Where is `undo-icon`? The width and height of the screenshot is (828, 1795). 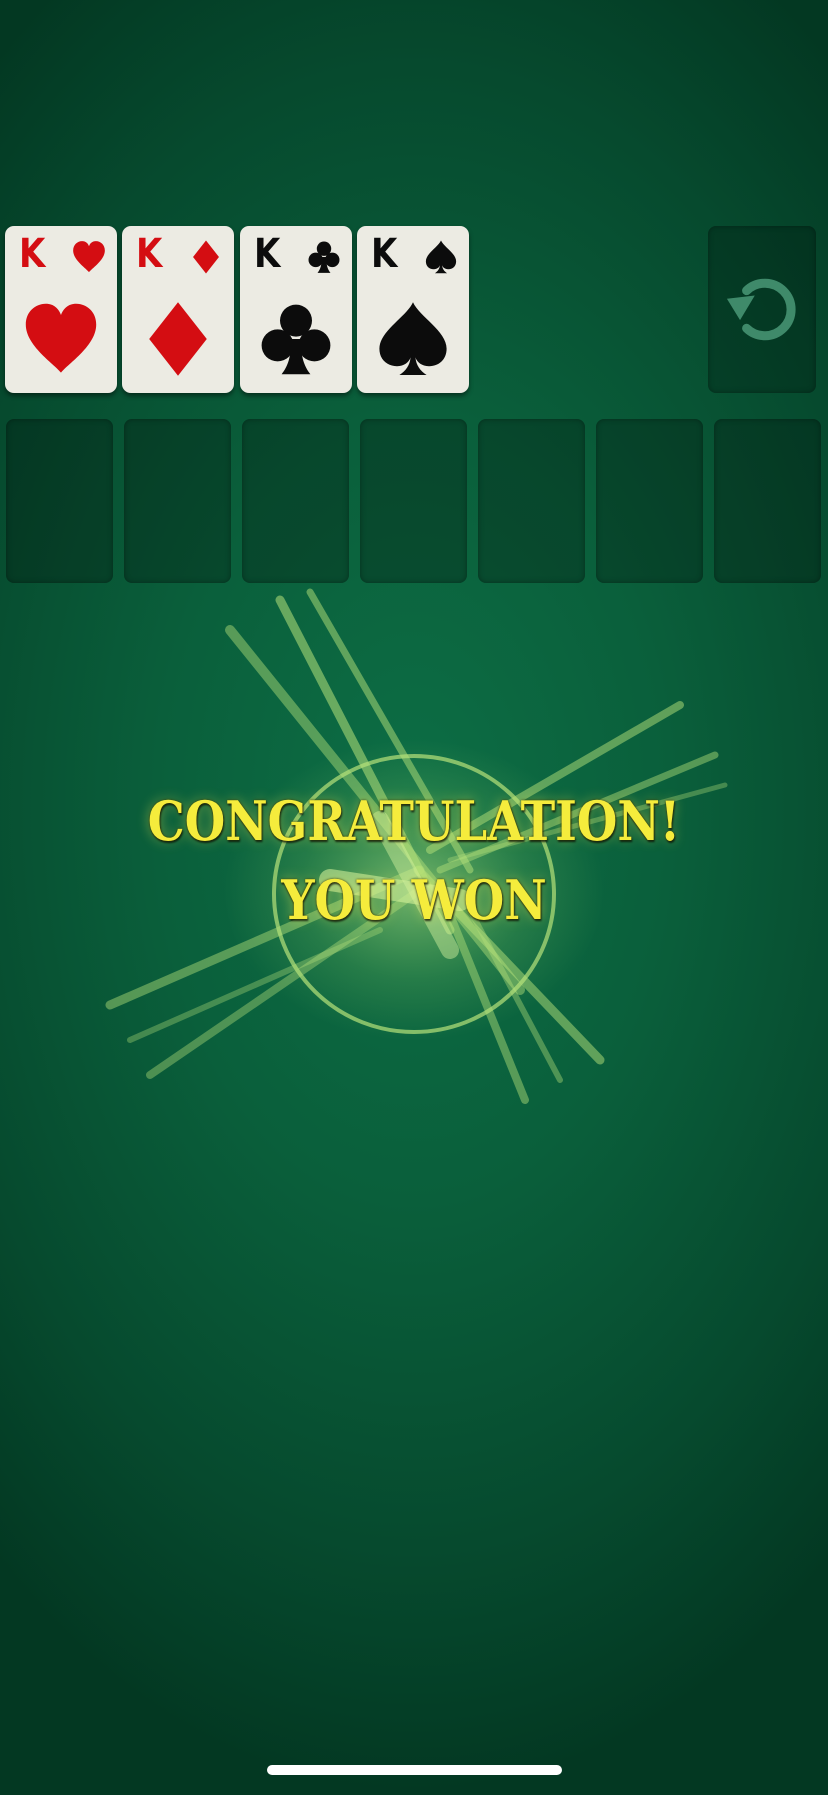 undo-icon is located at coordinates (761, 309).